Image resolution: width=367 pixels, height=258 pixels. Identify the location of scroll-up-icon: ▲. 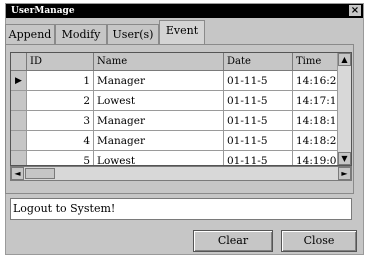
(344, 59).